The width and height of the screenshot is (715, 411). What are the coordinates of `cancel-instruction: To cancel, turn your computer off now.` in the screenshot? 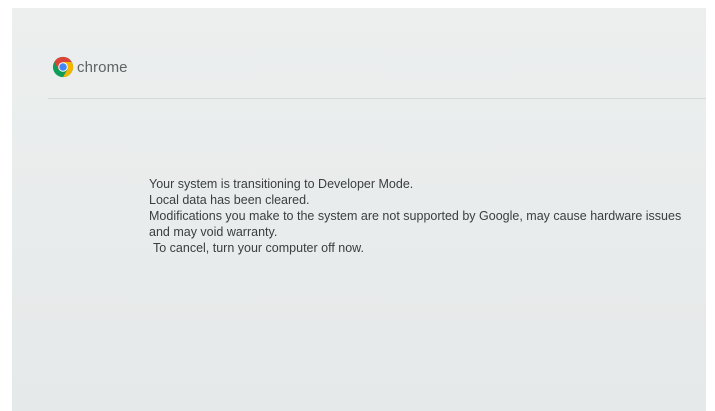 It's located at (258, 248).